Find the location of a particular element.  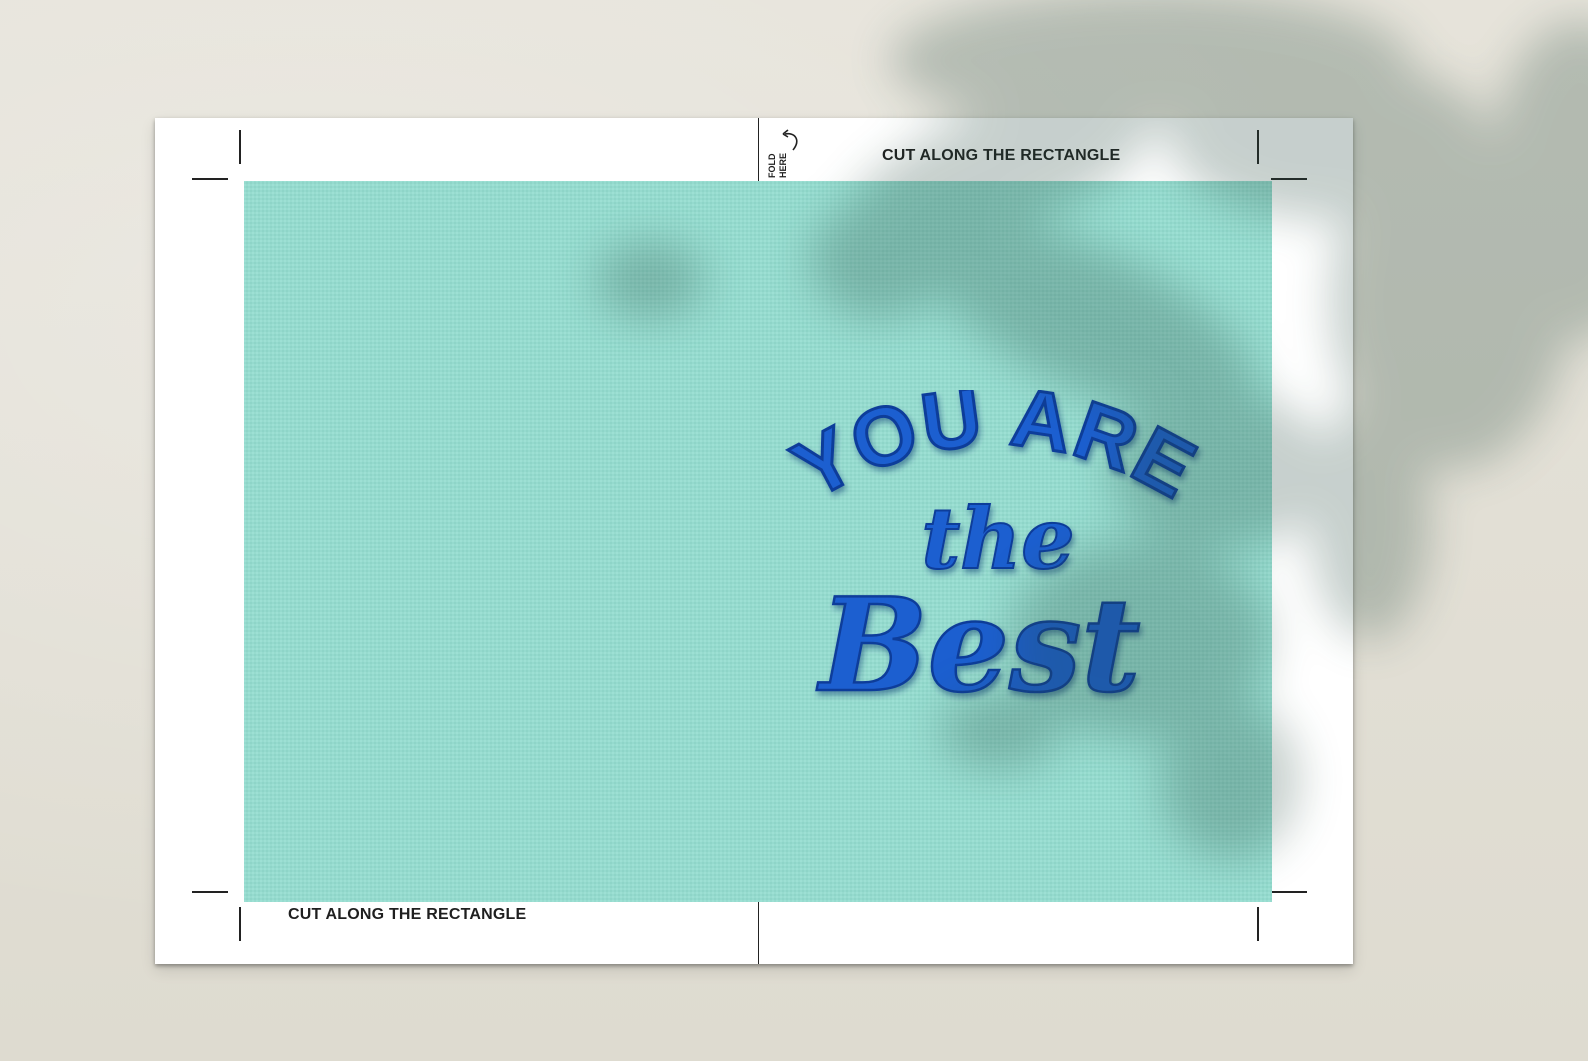

fold-line-top is located at coordinates (758, 149).